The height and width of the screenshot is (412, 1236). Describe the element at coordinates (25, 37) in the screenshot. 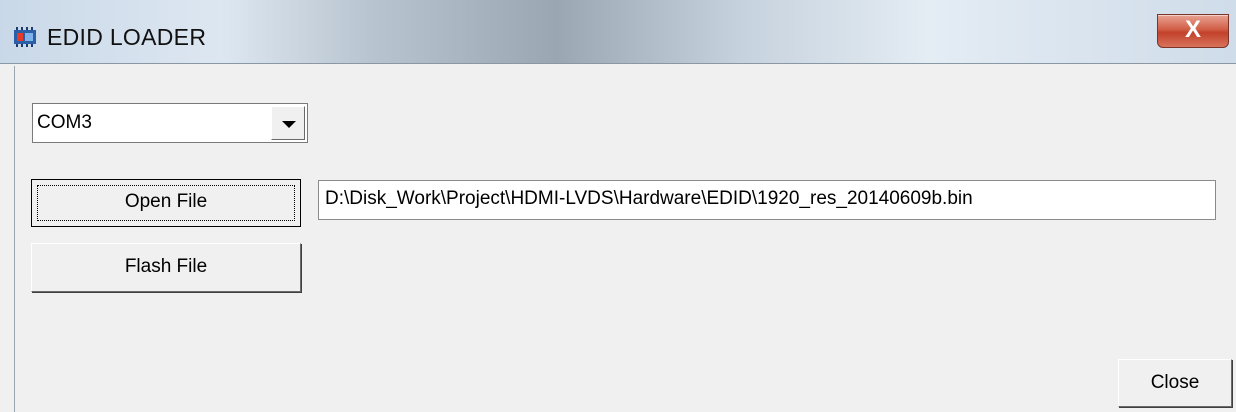

I see `app-chip-icon` at that location.